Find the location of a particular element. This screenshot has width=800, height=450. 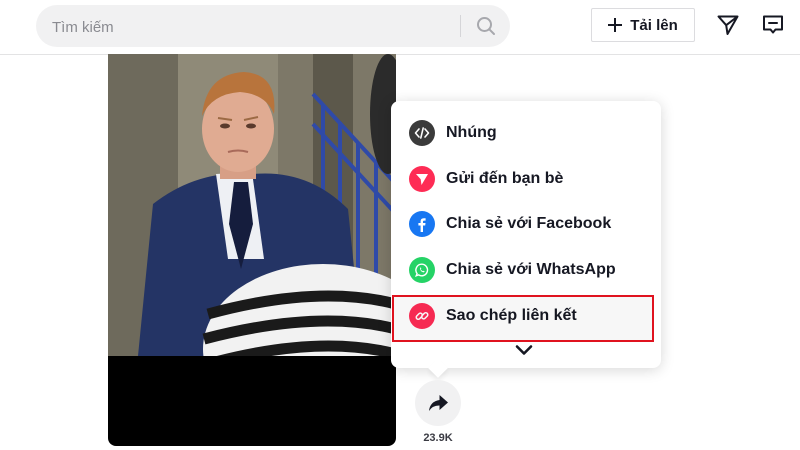

whatsapp-icon is located at coordinates (422, 270).